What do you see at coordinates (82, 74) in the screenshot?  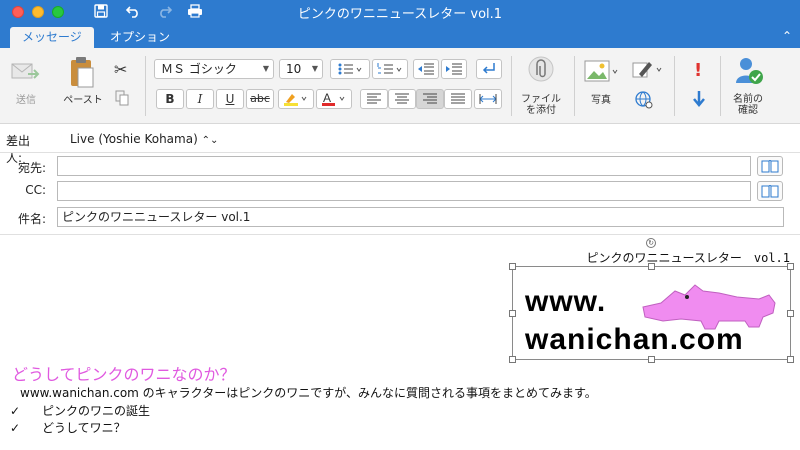 I see `paste-icon` at bounding box center [82, 74].